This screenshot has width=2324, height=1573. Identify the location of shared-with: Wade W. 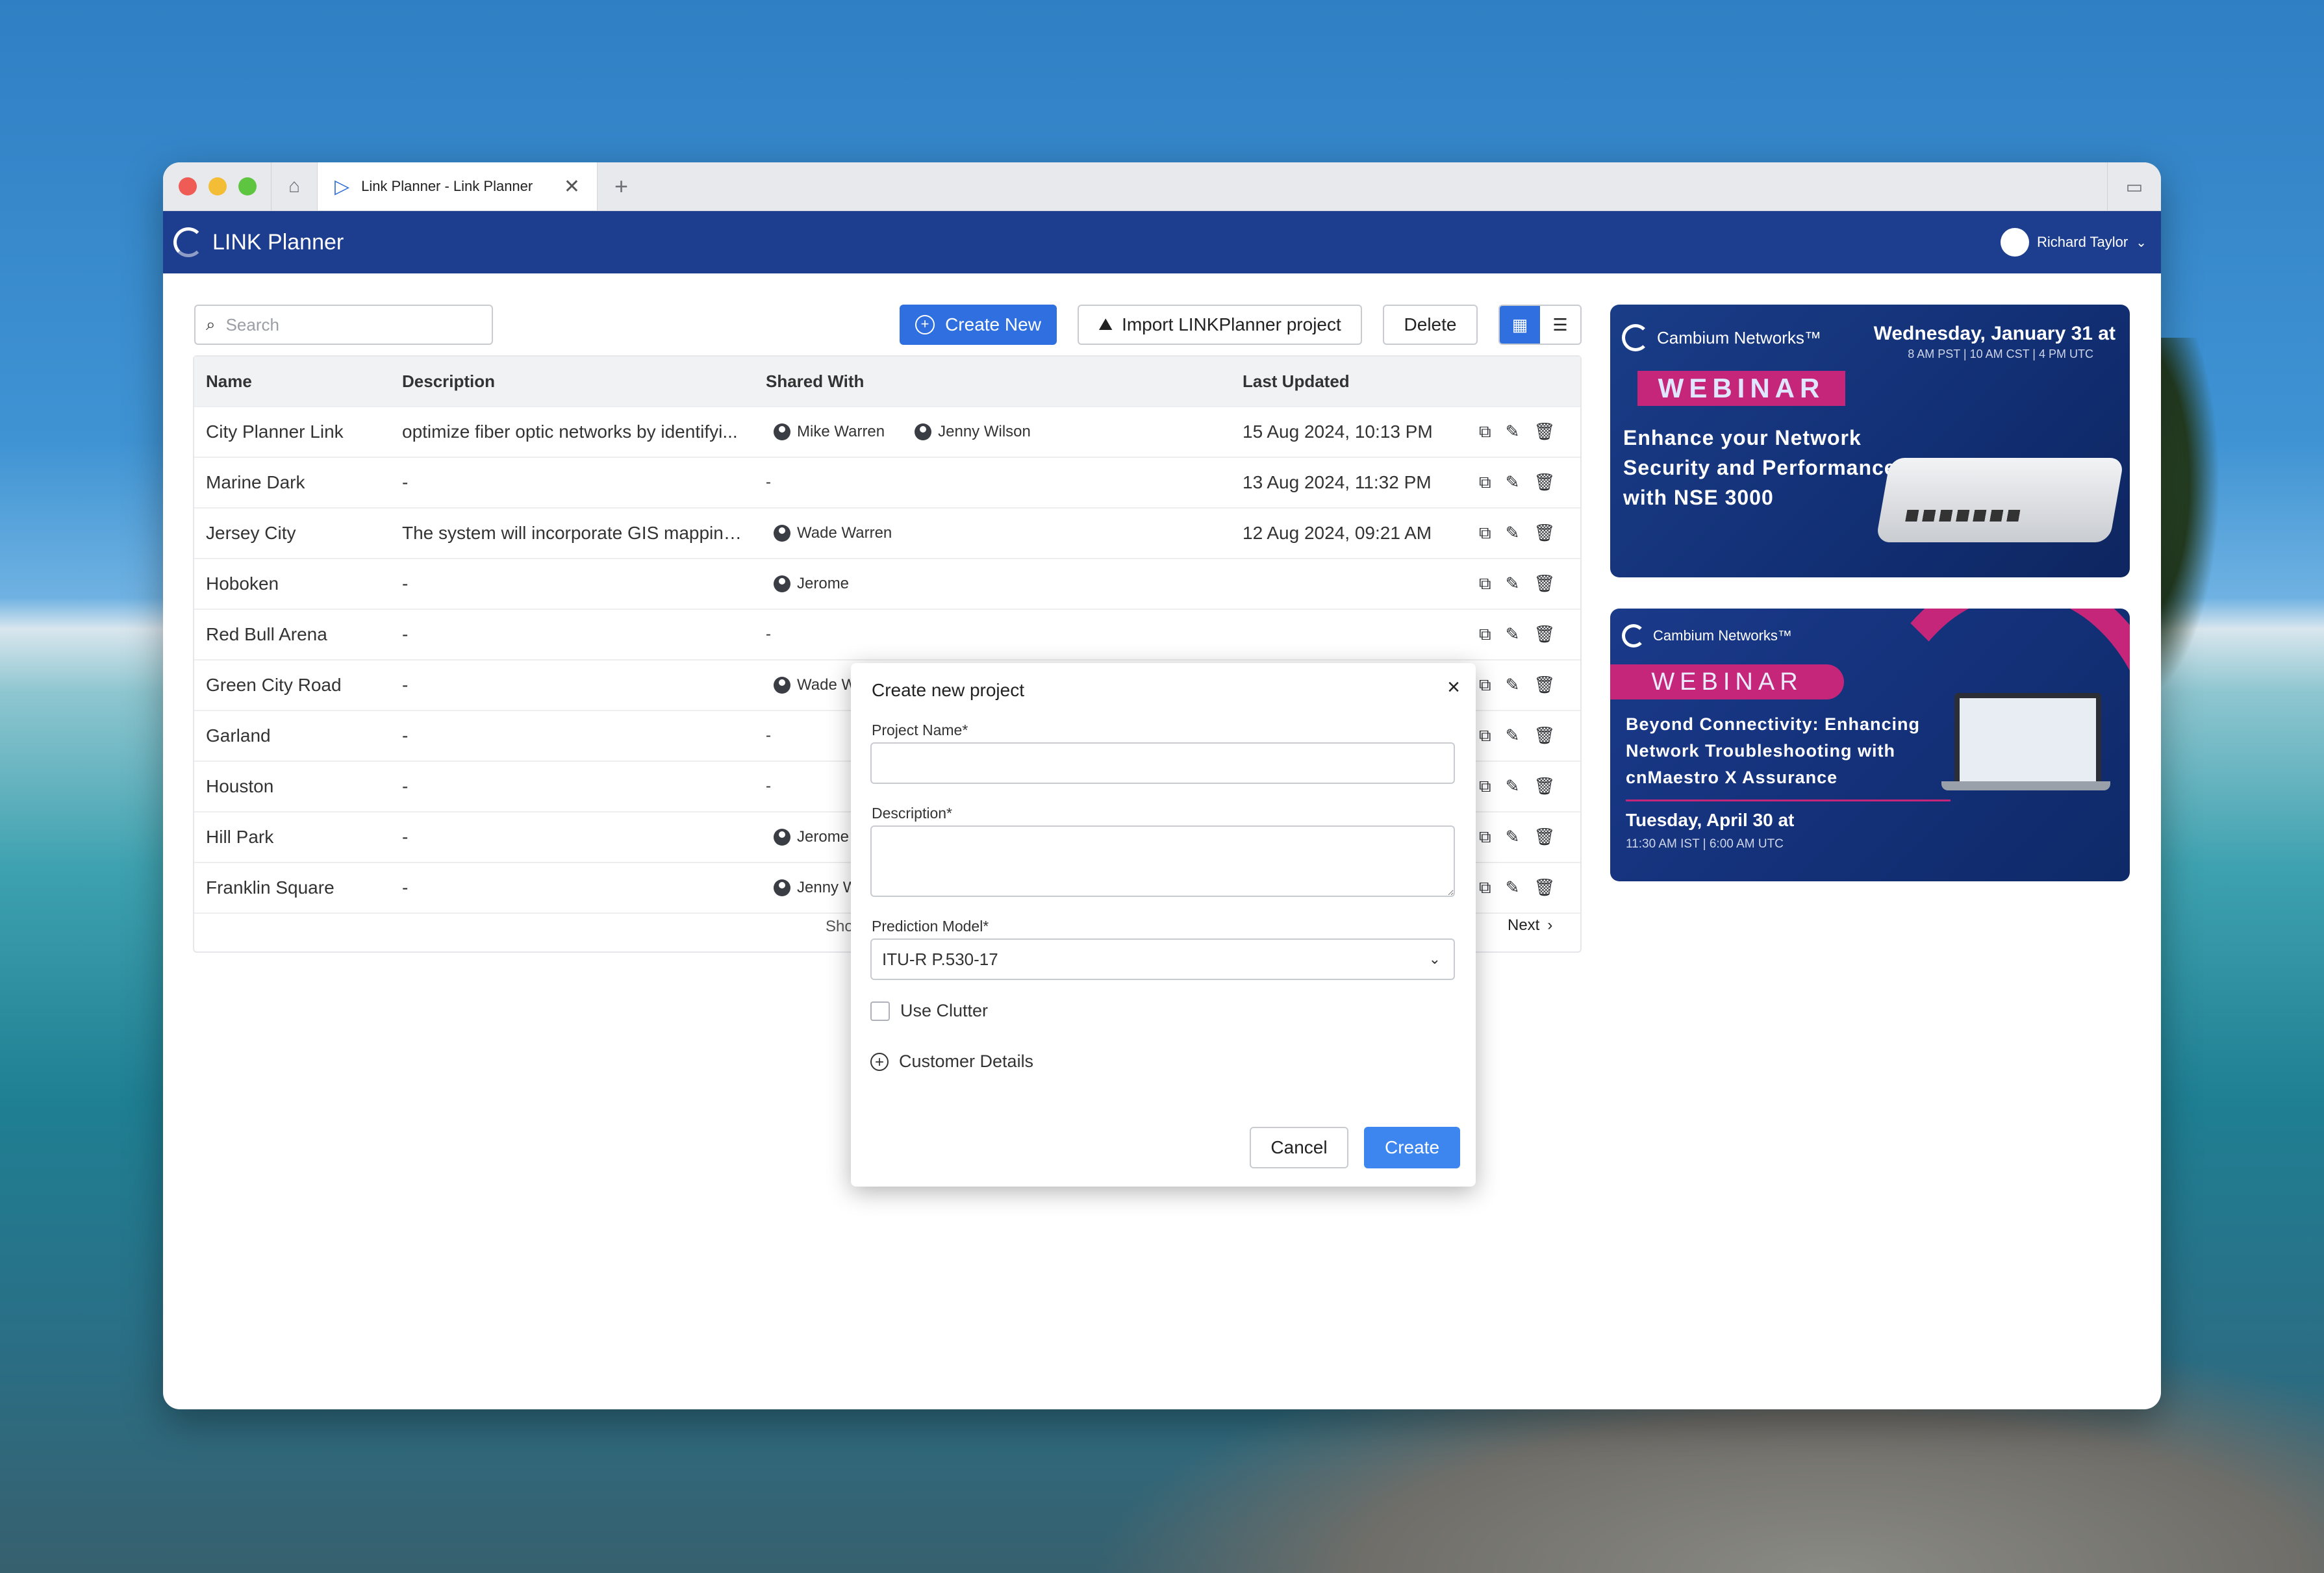
(811, 685).